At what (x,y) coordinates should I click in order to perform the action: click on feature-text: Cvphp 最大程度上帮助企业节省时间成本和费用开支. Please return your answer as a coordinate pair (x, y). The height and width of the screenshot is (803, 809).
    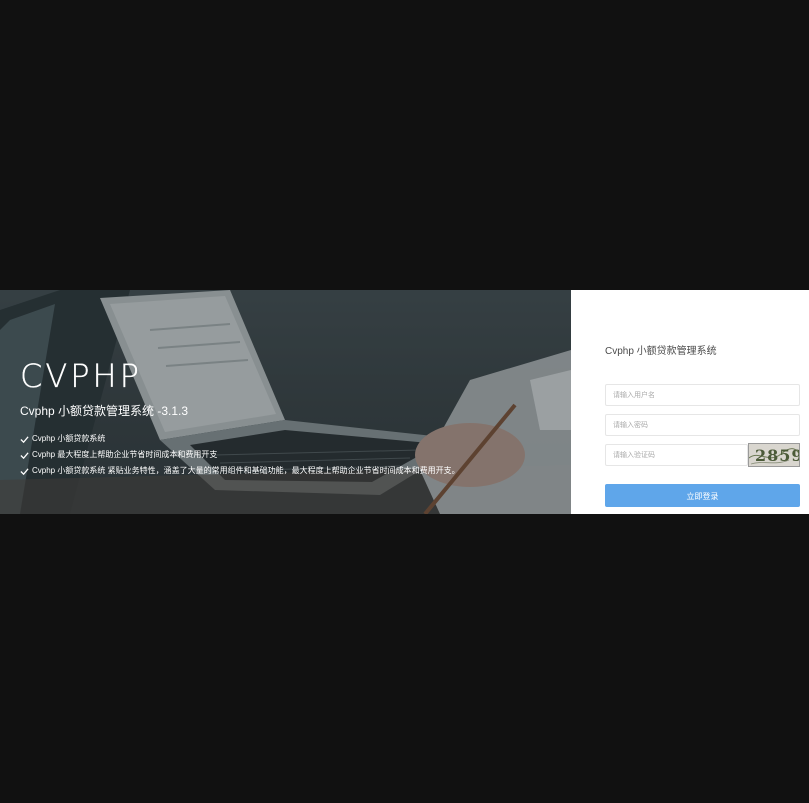
    Looking at the image, I should click on (125, 454).